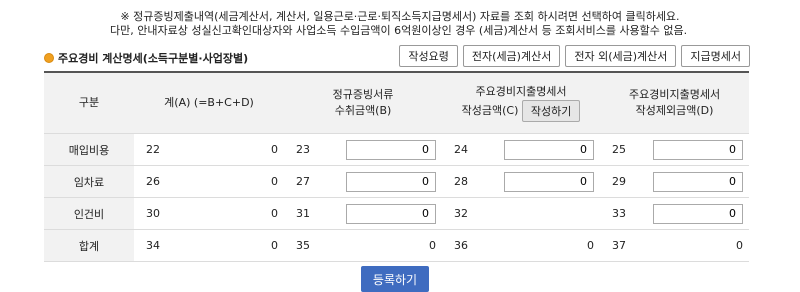 The width and height of the screenshot is (800, 292). What do you see at coordinates (89, 213) in the screenshot?
I see `row-label: 인건비` at bounding box center [89, 213].